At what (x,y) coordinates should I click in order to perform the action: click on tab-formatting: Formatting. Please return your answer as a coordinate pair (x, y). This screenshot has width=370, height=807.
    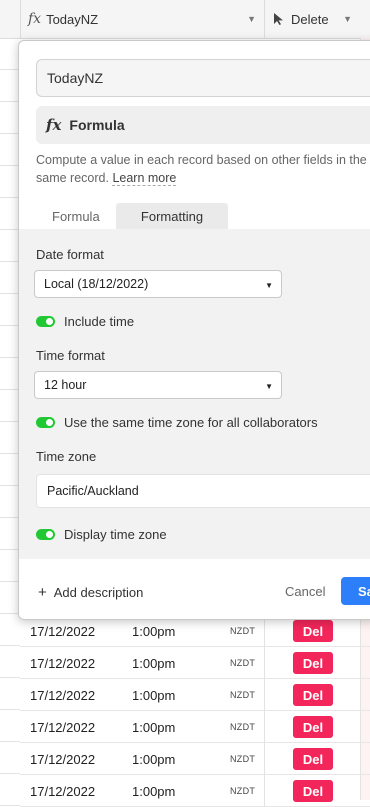
    Looking at the image, I should click on (172, 216).